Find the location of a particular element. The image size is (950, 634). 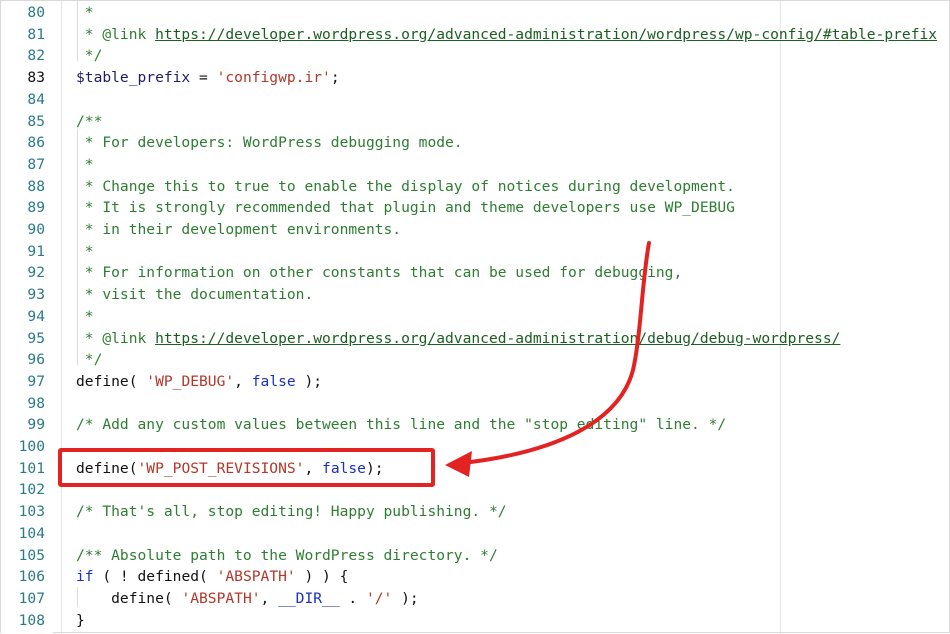

annotation-arrow-icon is located at coordinates (548, 359).